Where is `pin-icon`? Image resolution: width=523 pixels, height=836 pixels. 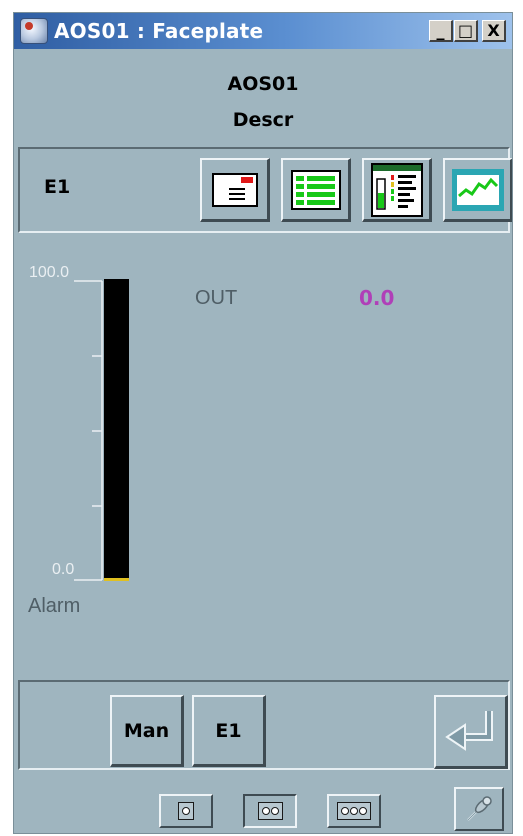 pin-icon is located at coordinates (479, 808).